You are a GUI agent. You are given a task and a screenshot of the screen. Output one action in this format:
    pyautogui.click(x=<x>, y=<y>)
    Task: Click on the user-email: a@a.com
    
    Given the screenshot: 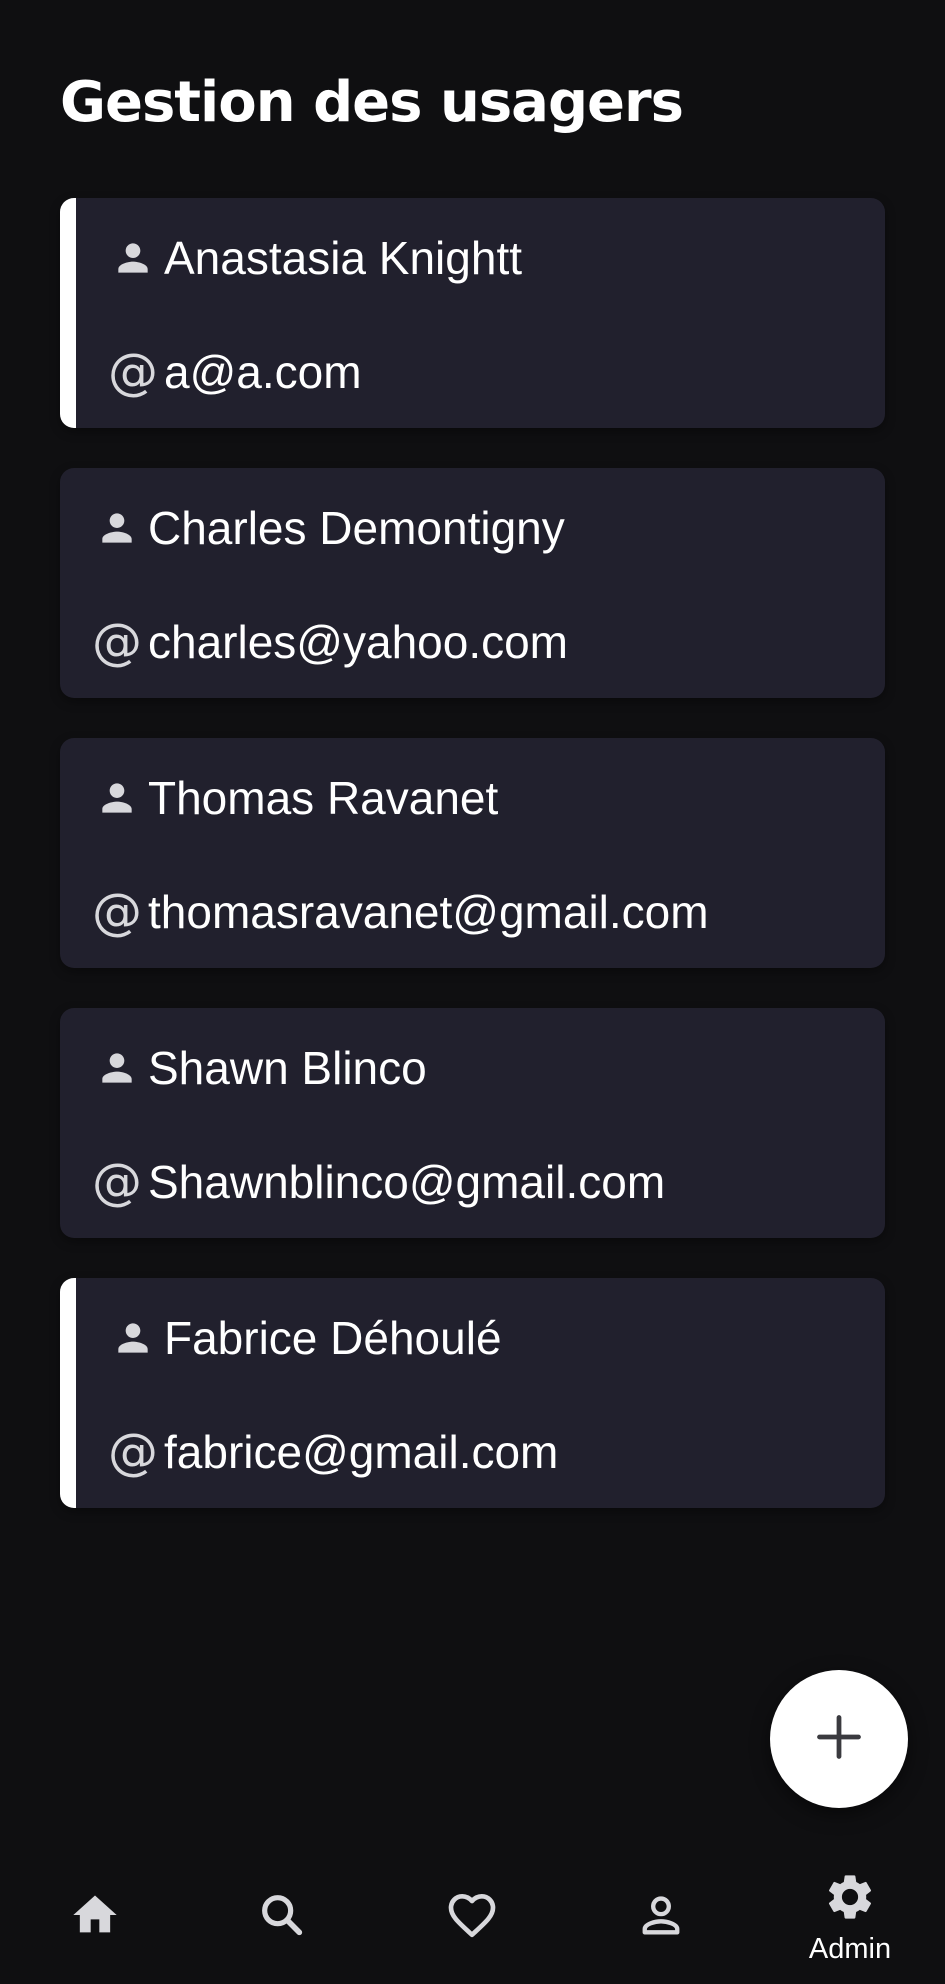 What is the action you would take?
    pyautogui.click(x=263, y=372)
    